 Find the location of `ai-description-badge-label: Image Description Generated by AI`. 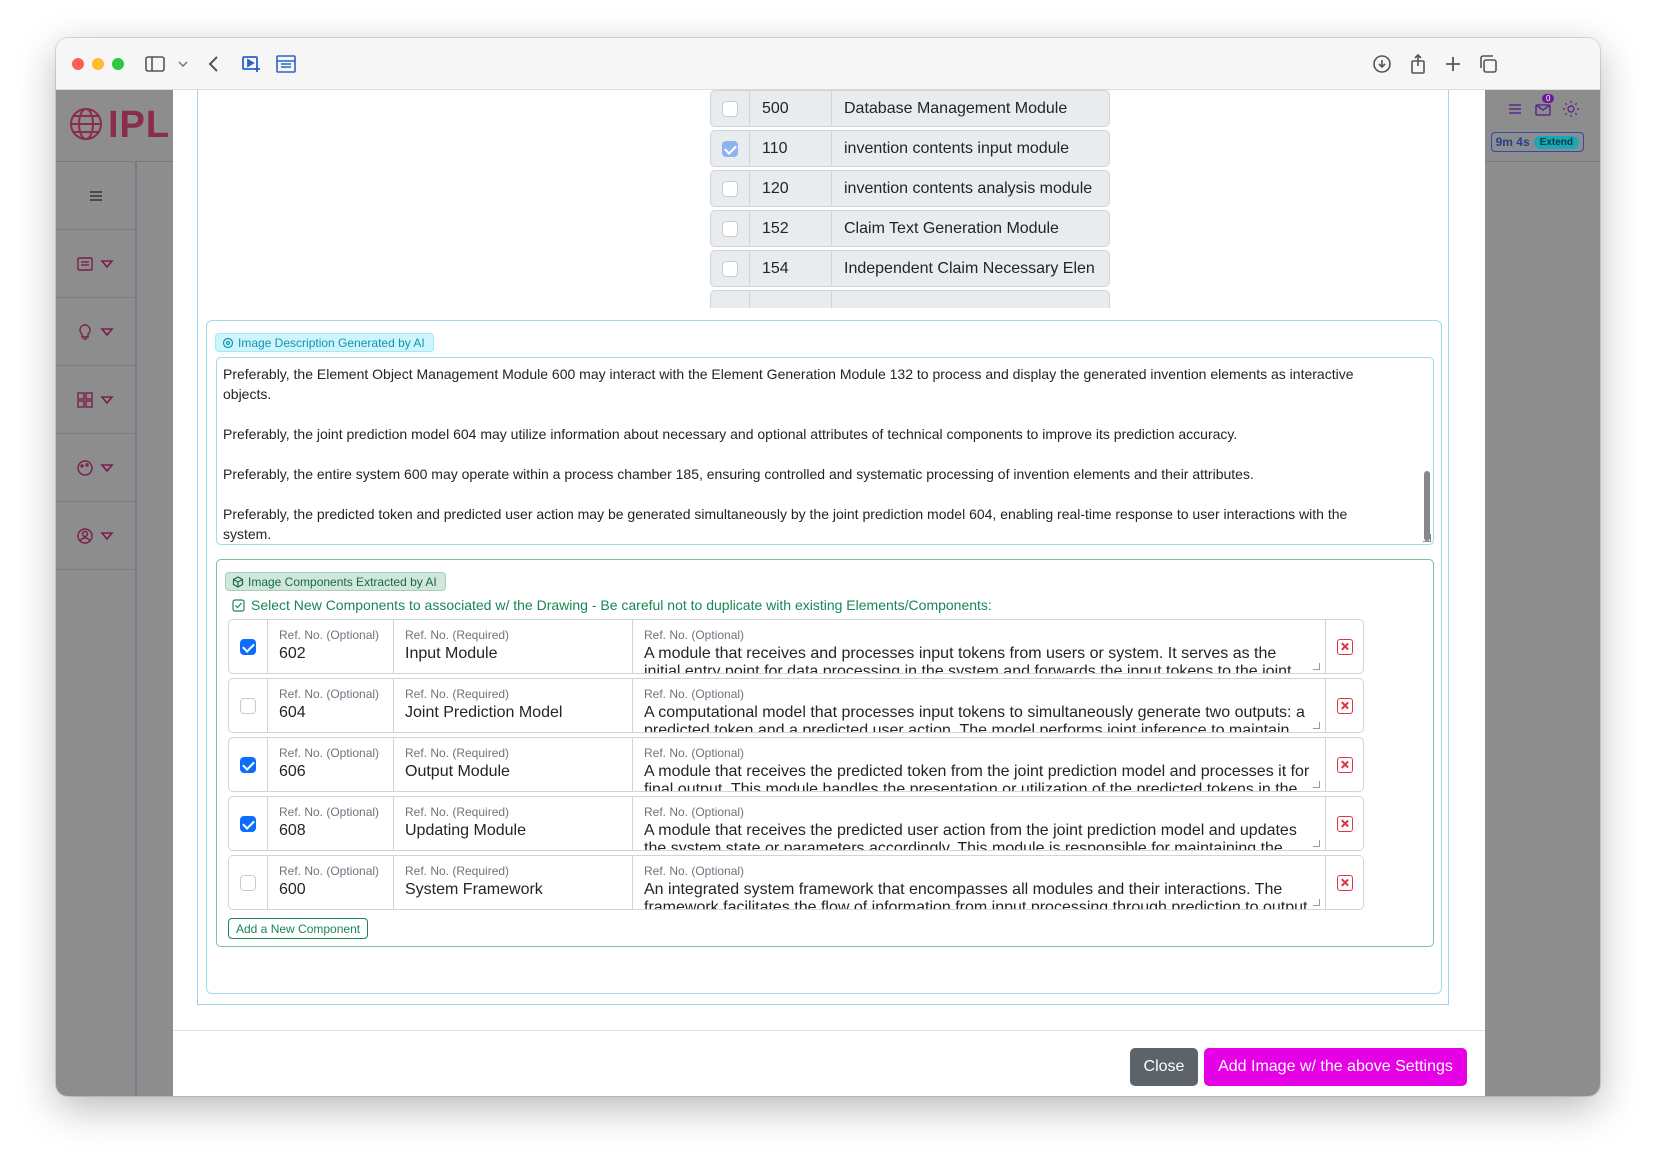

ai-description-badge-label: Image Description Generated by AI is located at coordinates (331, 342).